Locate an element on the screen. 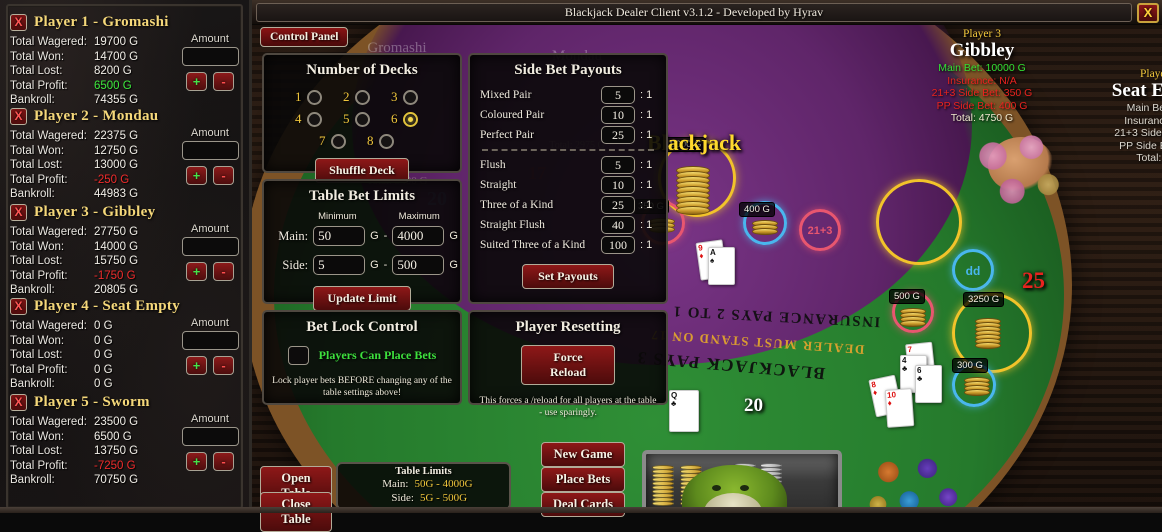  payout-row-213: Flush: 1 is located at coordinates (568, 165).